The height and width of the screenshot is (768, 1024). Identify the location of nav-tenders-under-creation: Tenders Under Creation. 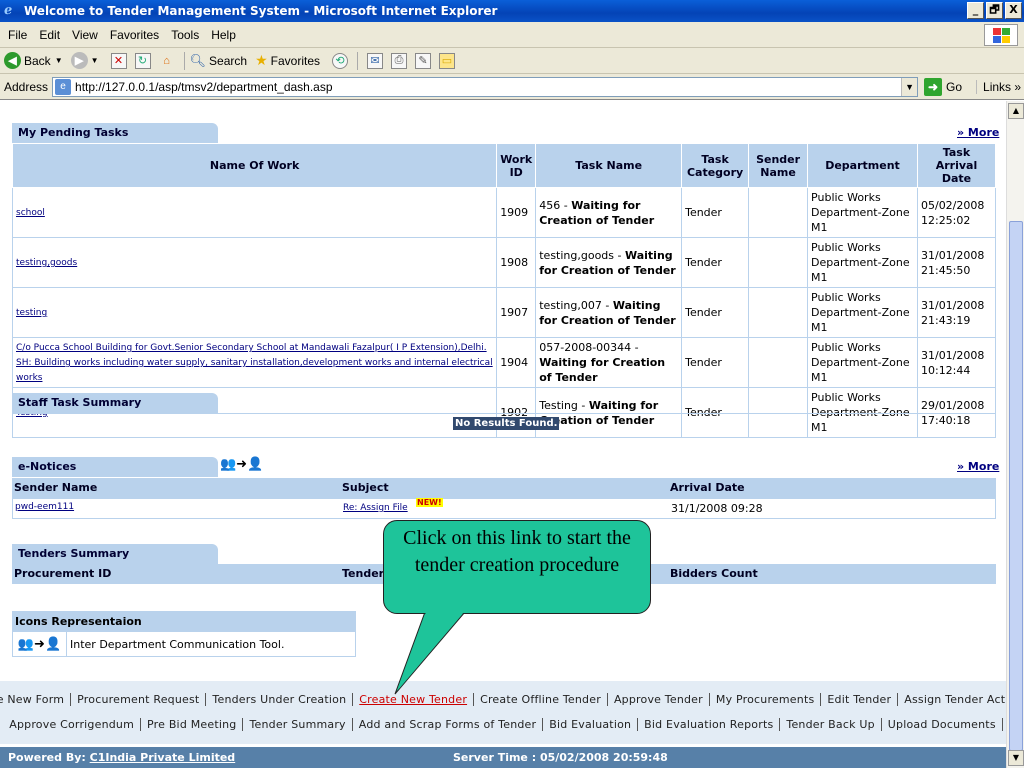
(280, 699).